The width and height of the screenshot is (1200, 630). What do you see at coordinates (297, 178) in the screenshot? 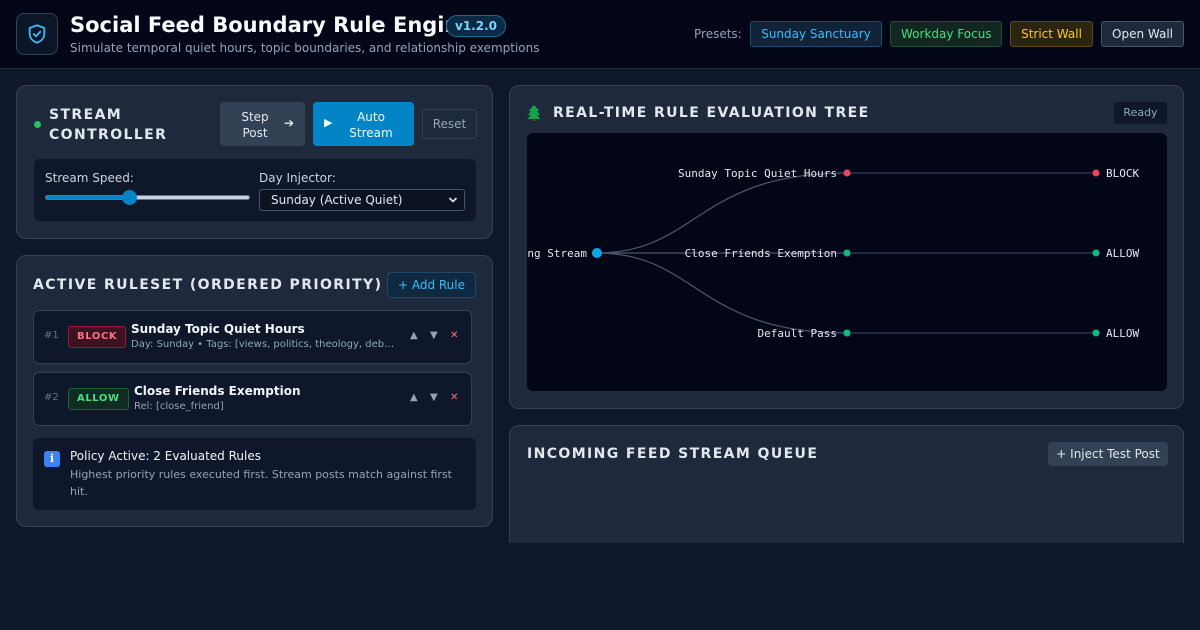
I see `day-injector-label: Day Injector:` at bounding box center [297, 178].